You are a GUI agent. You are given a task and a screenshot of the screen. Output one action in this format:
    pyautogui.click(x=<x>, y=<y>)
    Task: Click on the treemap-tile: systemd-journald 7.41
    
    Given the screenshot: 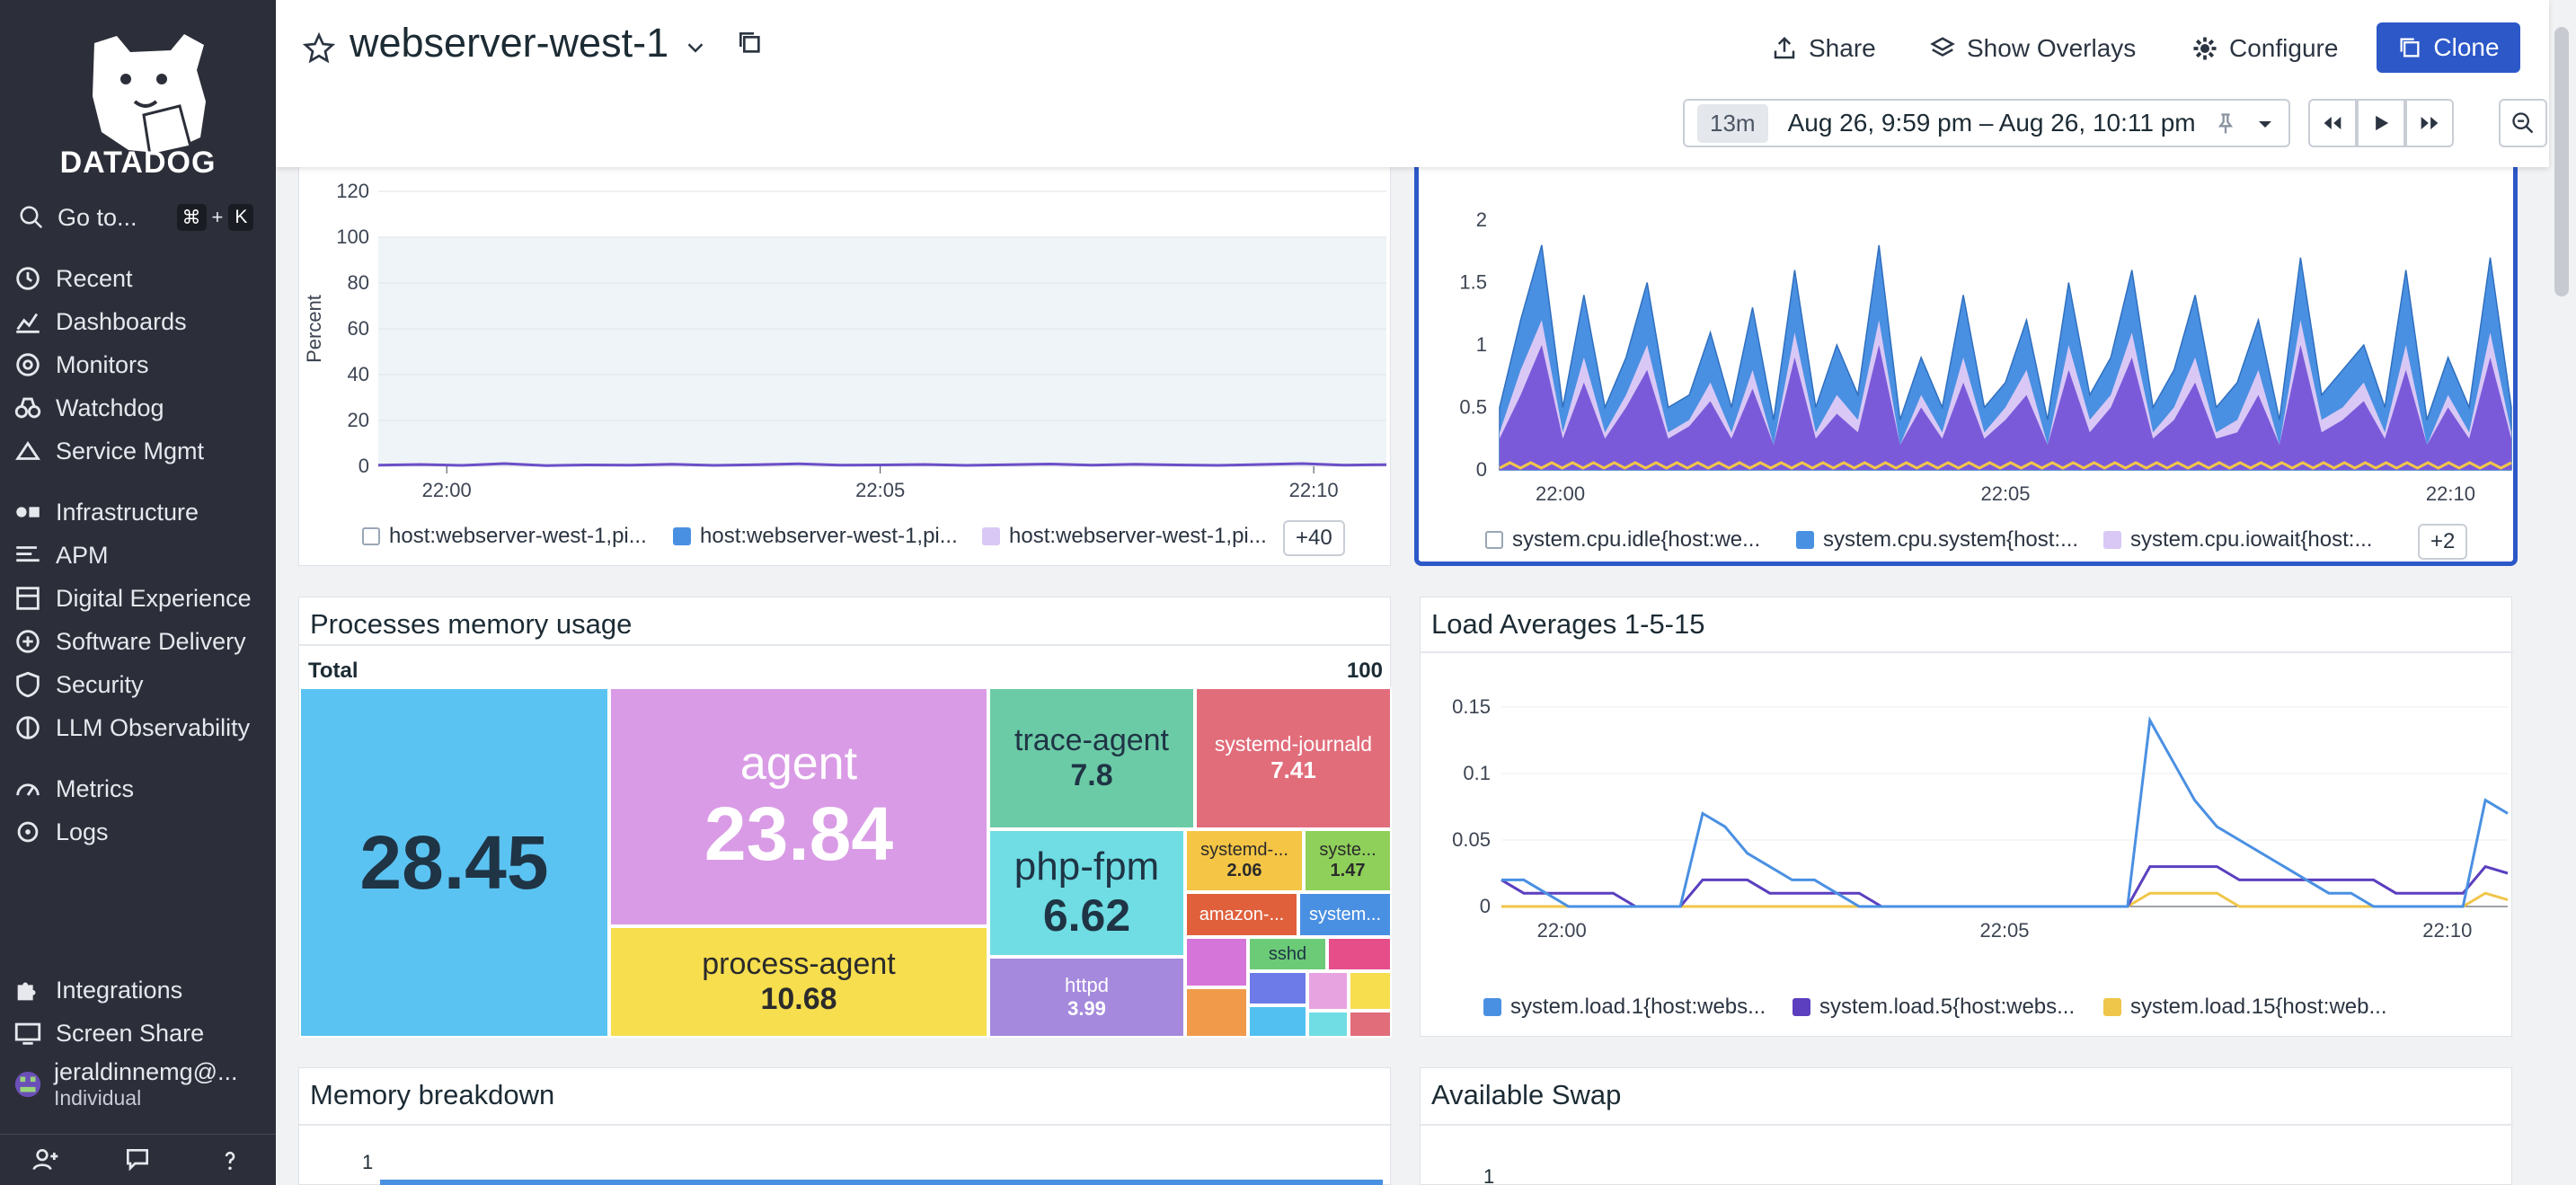 What is the action you would take?
    pyautogui.click(x=1294, y=758)
    